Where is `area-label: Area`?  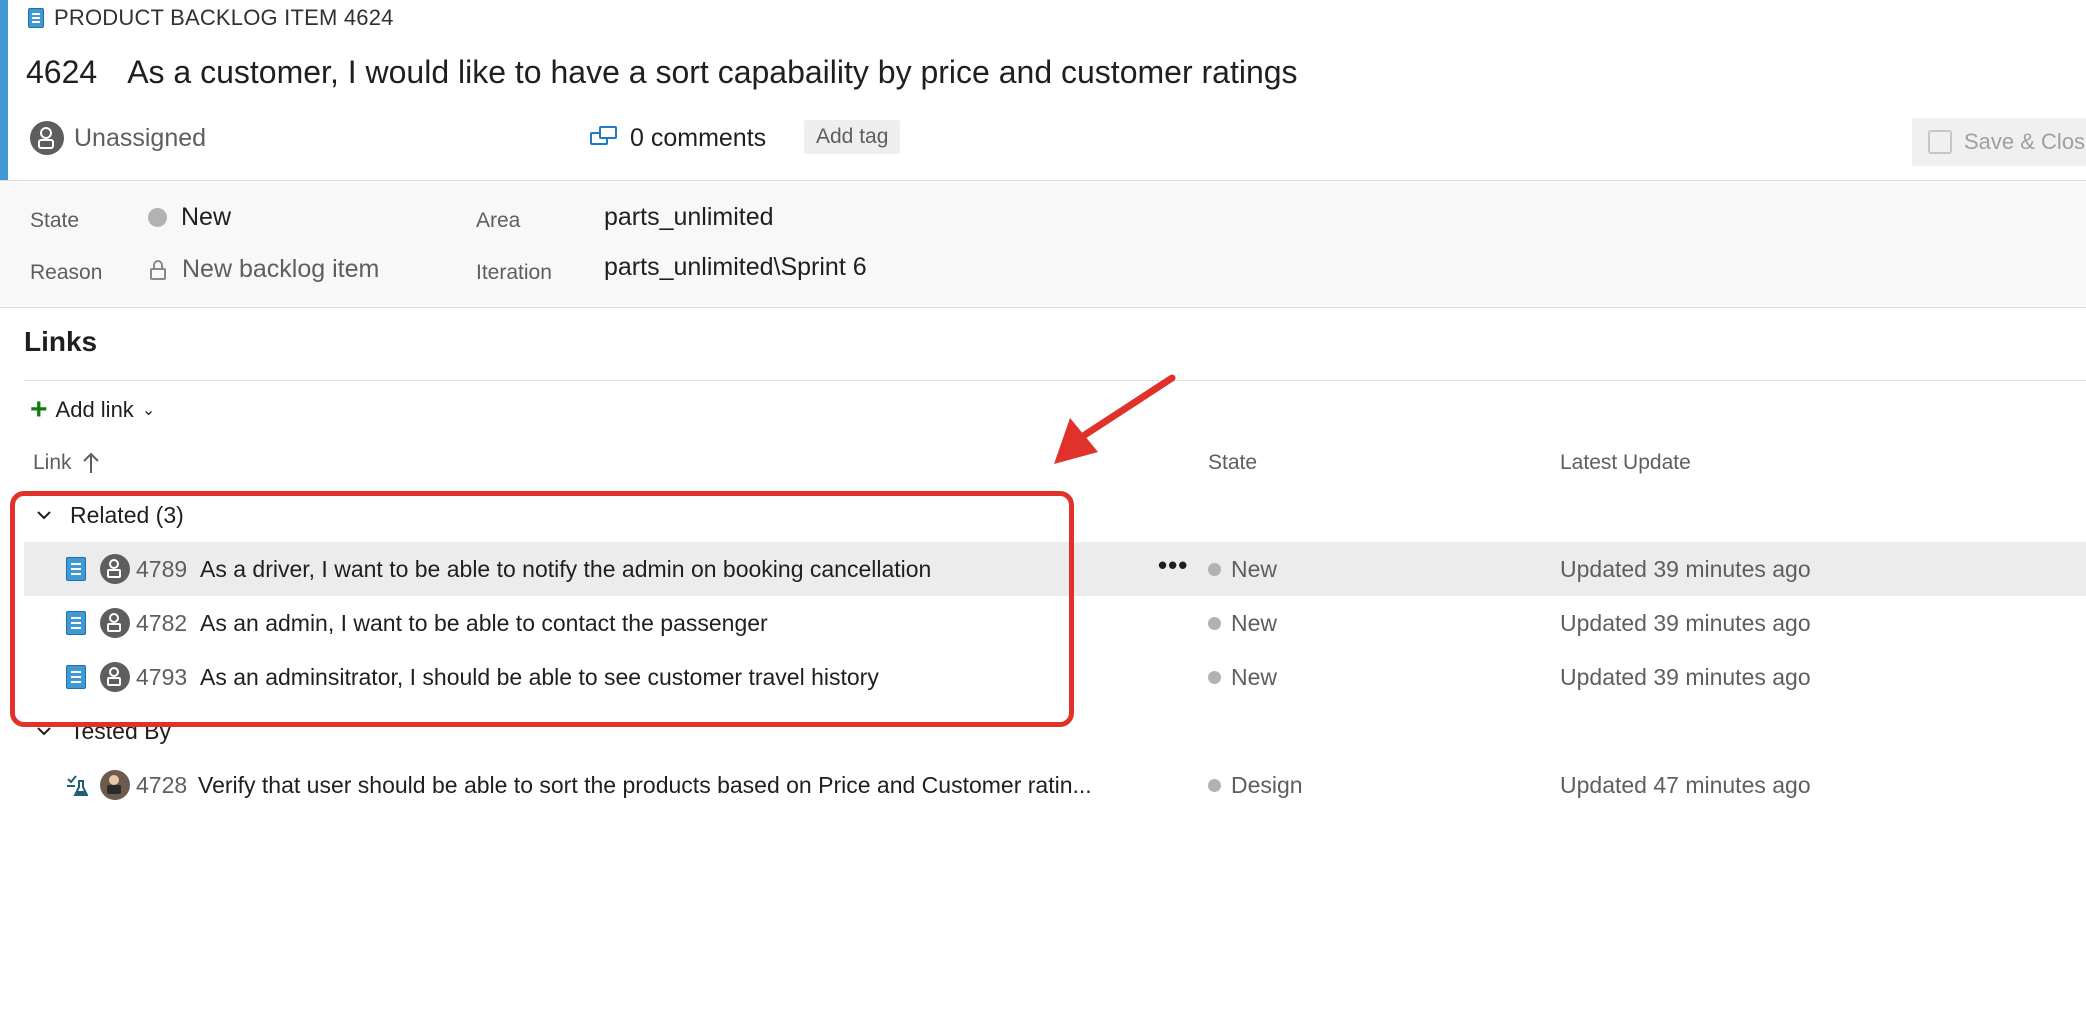 area-label: Area is located at coordinates (498, 220).